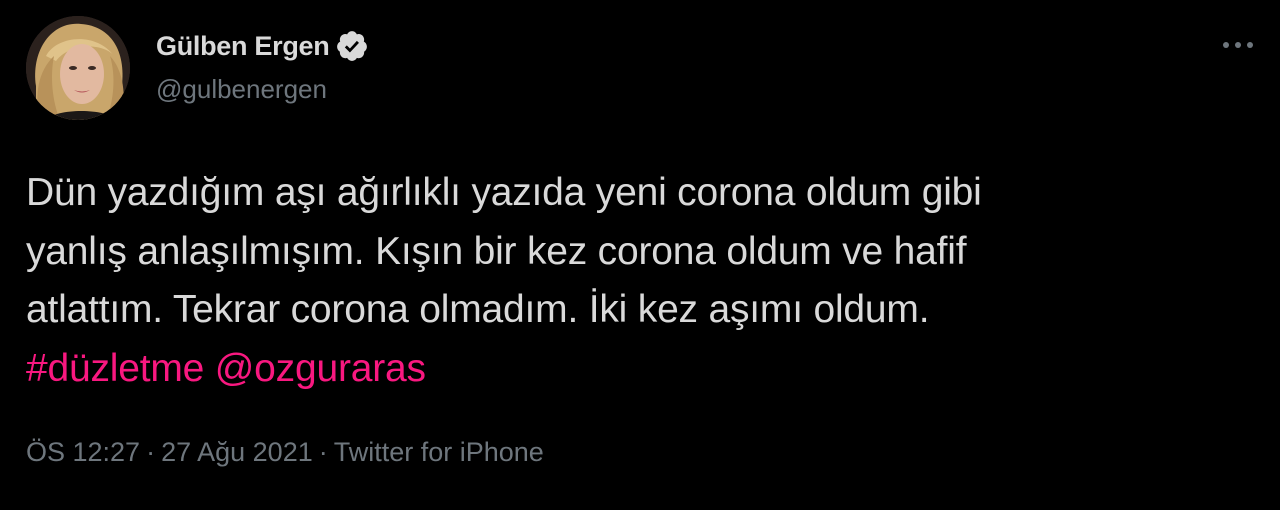 The height and width of the screenshot is (510, 1280). I want to click on tweet-link-line: #düzletme @ozguraras, so click(641, 369).